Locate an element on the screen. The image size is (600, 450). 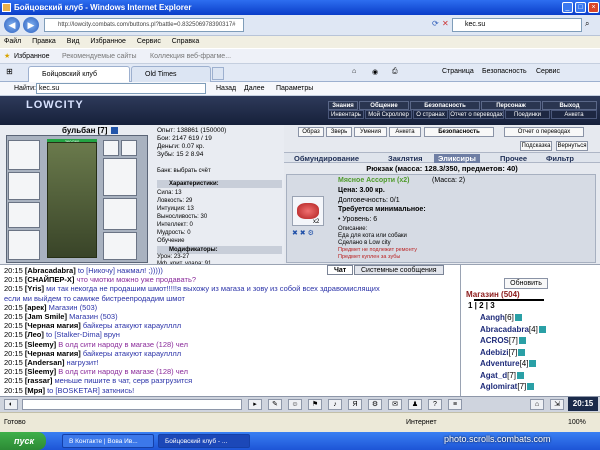
chat-author: [Jam Smile] is located at coordinates (46, 316).